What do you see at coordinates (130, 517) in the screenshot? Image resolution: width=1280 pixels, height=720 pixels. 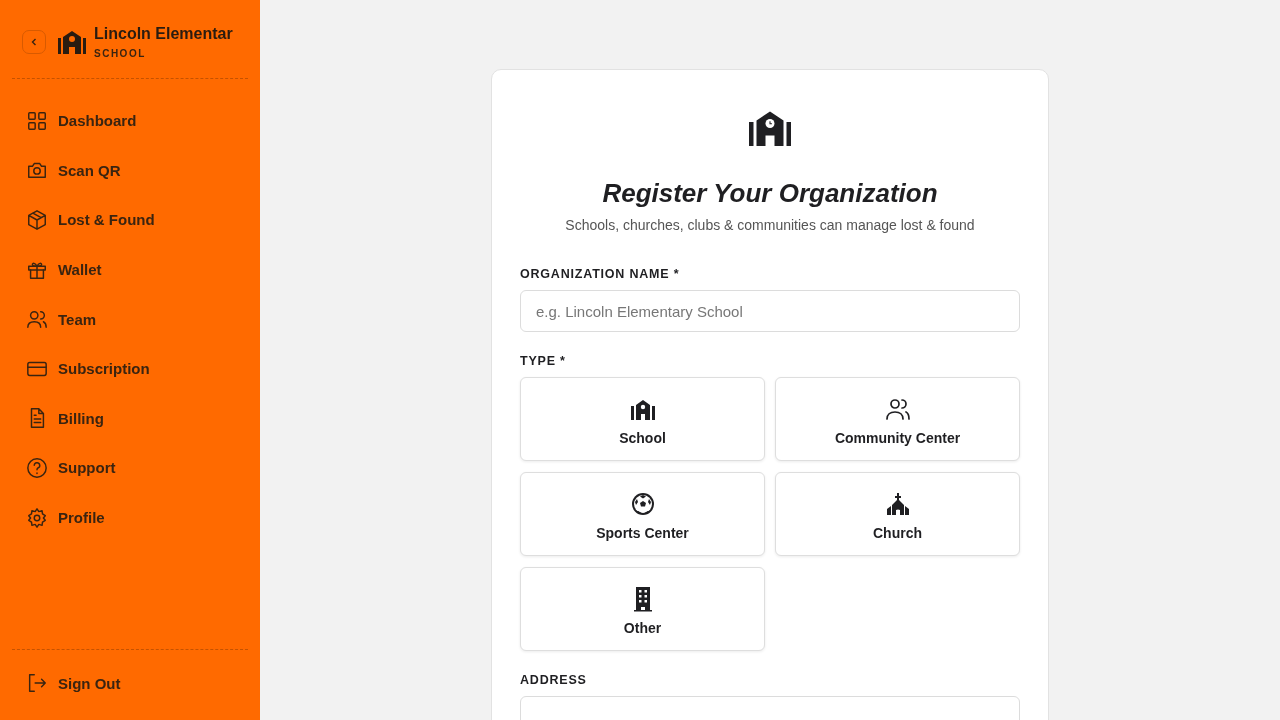 I see `nav-item: Profile` at bounding box center [130, 517].